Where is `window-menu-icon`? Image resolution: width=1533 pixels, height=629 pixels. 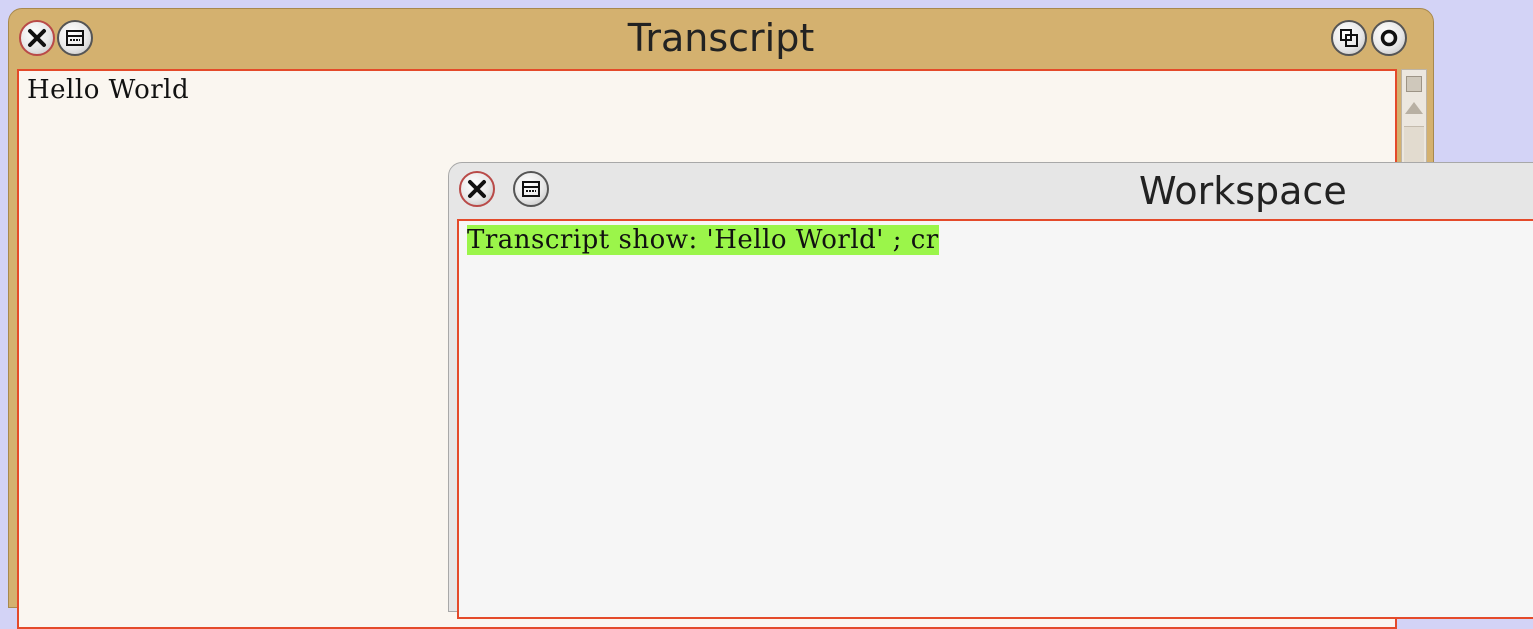
window-menu-icon is located at coordinates (531, 189).